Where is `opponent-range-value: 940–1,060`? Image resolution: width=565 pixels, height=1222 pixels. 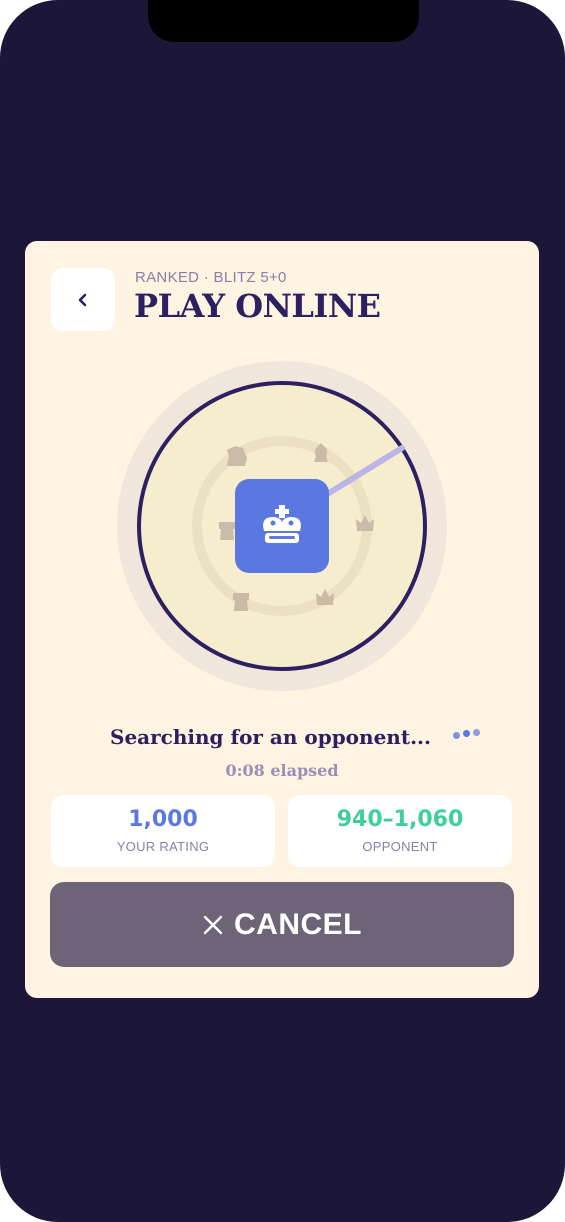
opponent-range-value: 940–1,060 is located at coordinates (400, 819).